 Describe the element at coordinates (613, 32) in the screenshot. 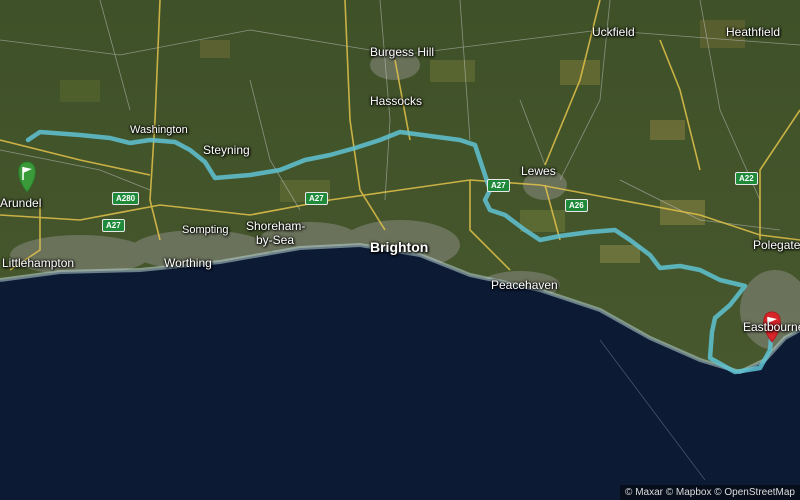

I see `place-uckfield: Uckfield` at that location.